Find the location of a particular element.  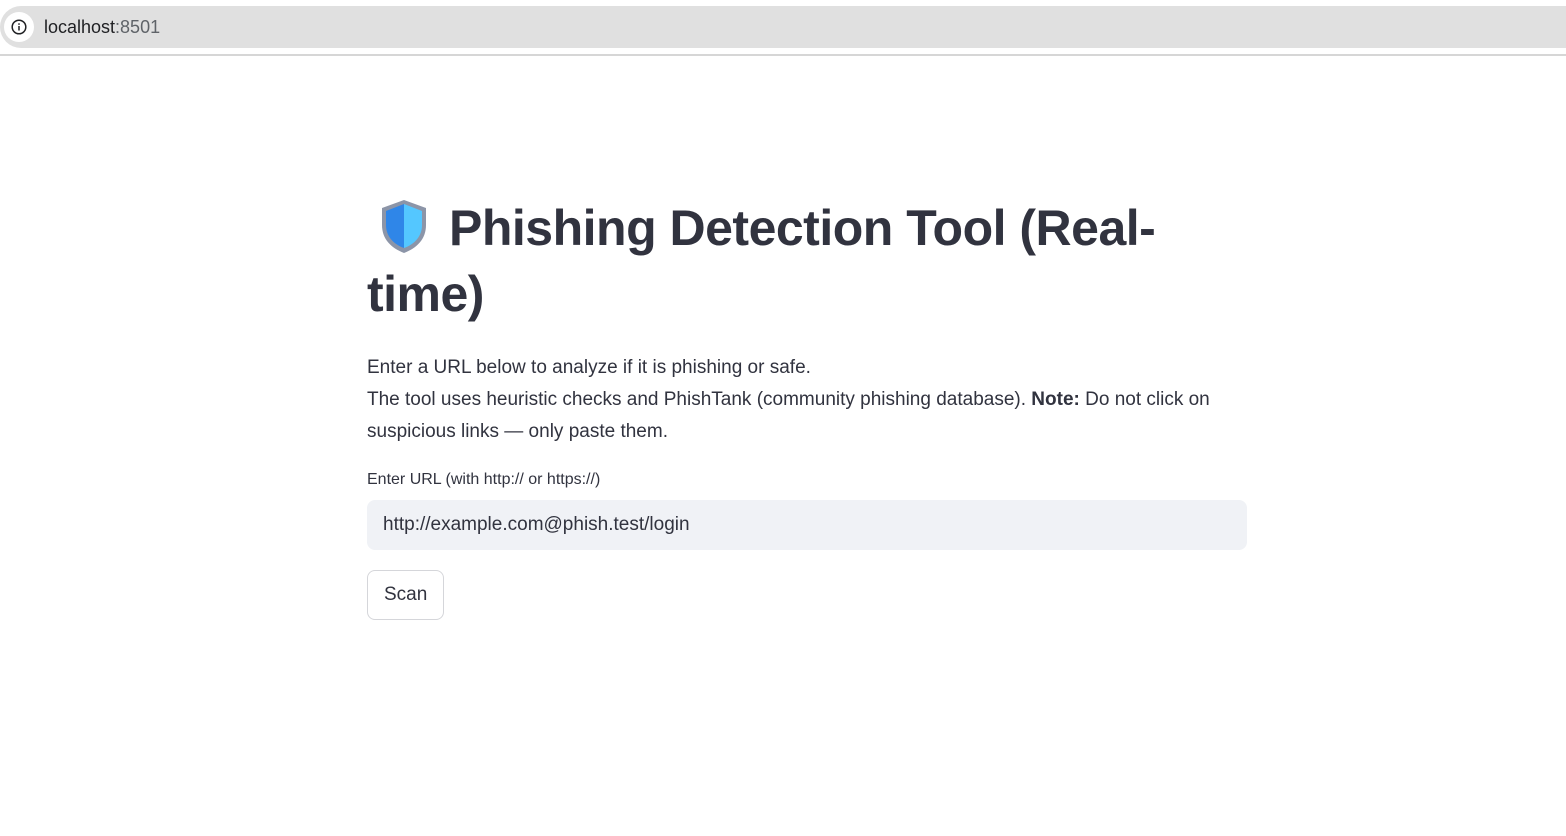

note-label: Note: is located at coordinates (1055, 399).